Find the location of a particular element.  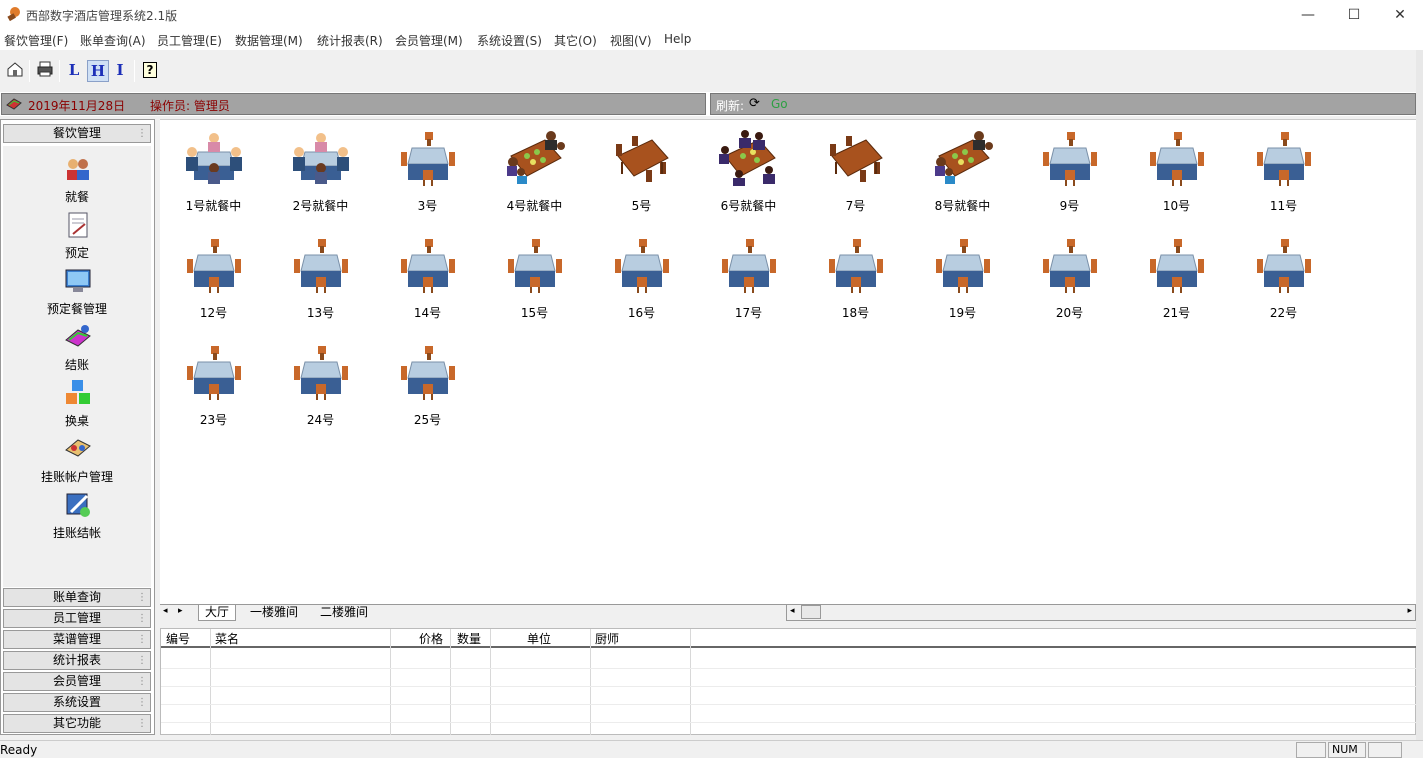

home-icon is located at coordinates (15, 71).